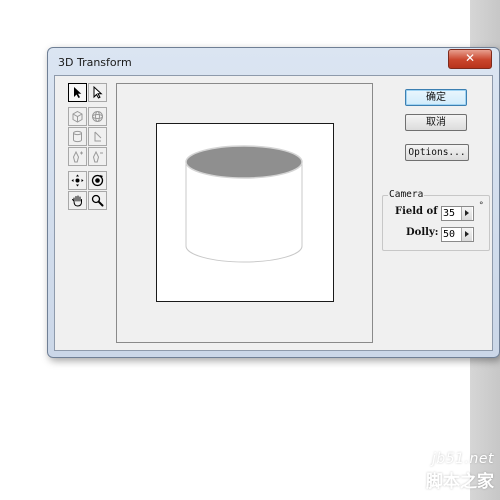 The height and width of the screenshot is (500, 500). I want to click on title-bar: 3D Transform ✕, so click(273, 61).